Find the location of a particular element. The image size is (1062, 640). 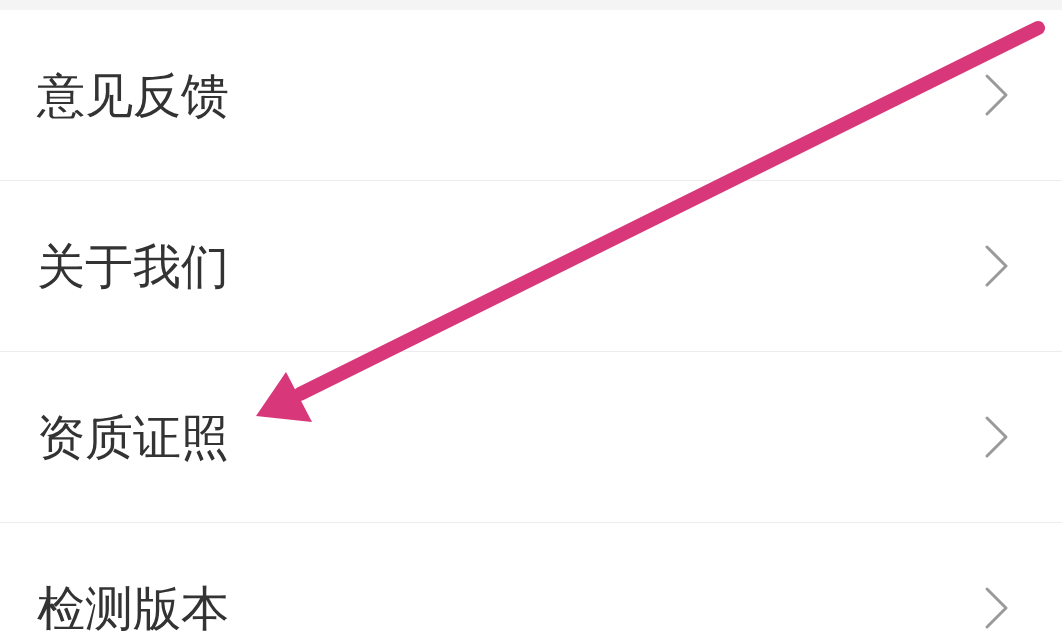

menu-item-label: 检测版本 is located at coordinates (133, 608).